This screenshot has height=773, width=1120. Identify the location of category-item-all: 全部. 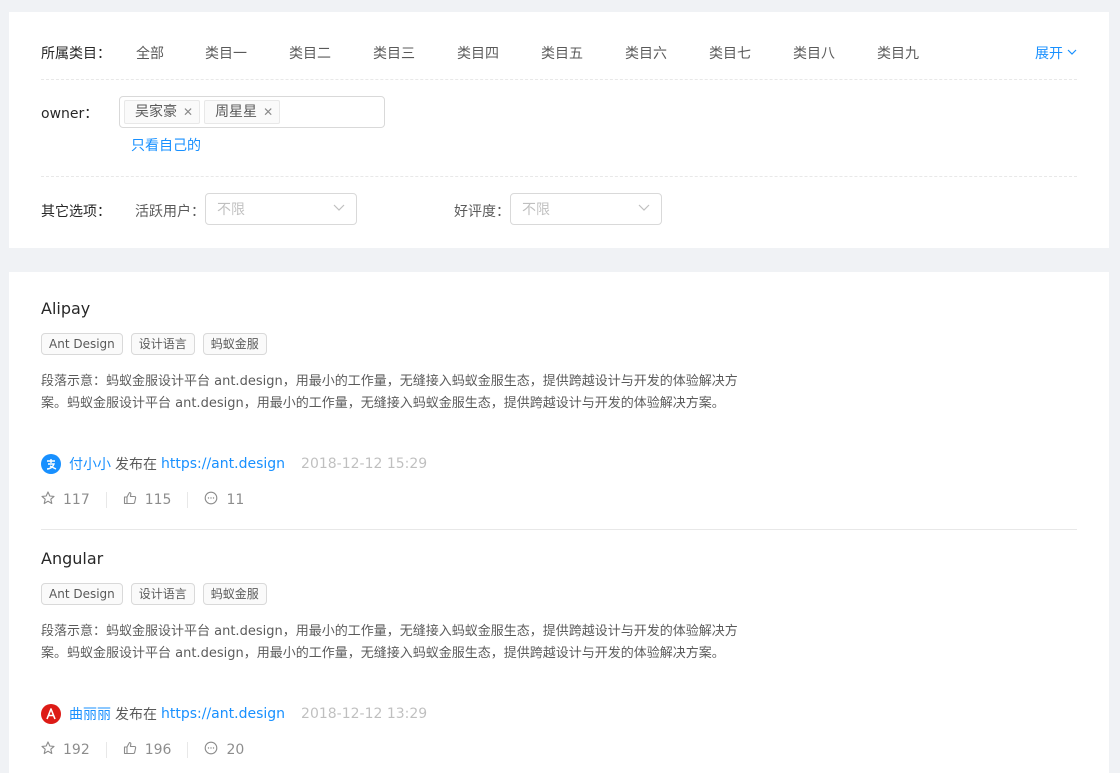
(160, 53).